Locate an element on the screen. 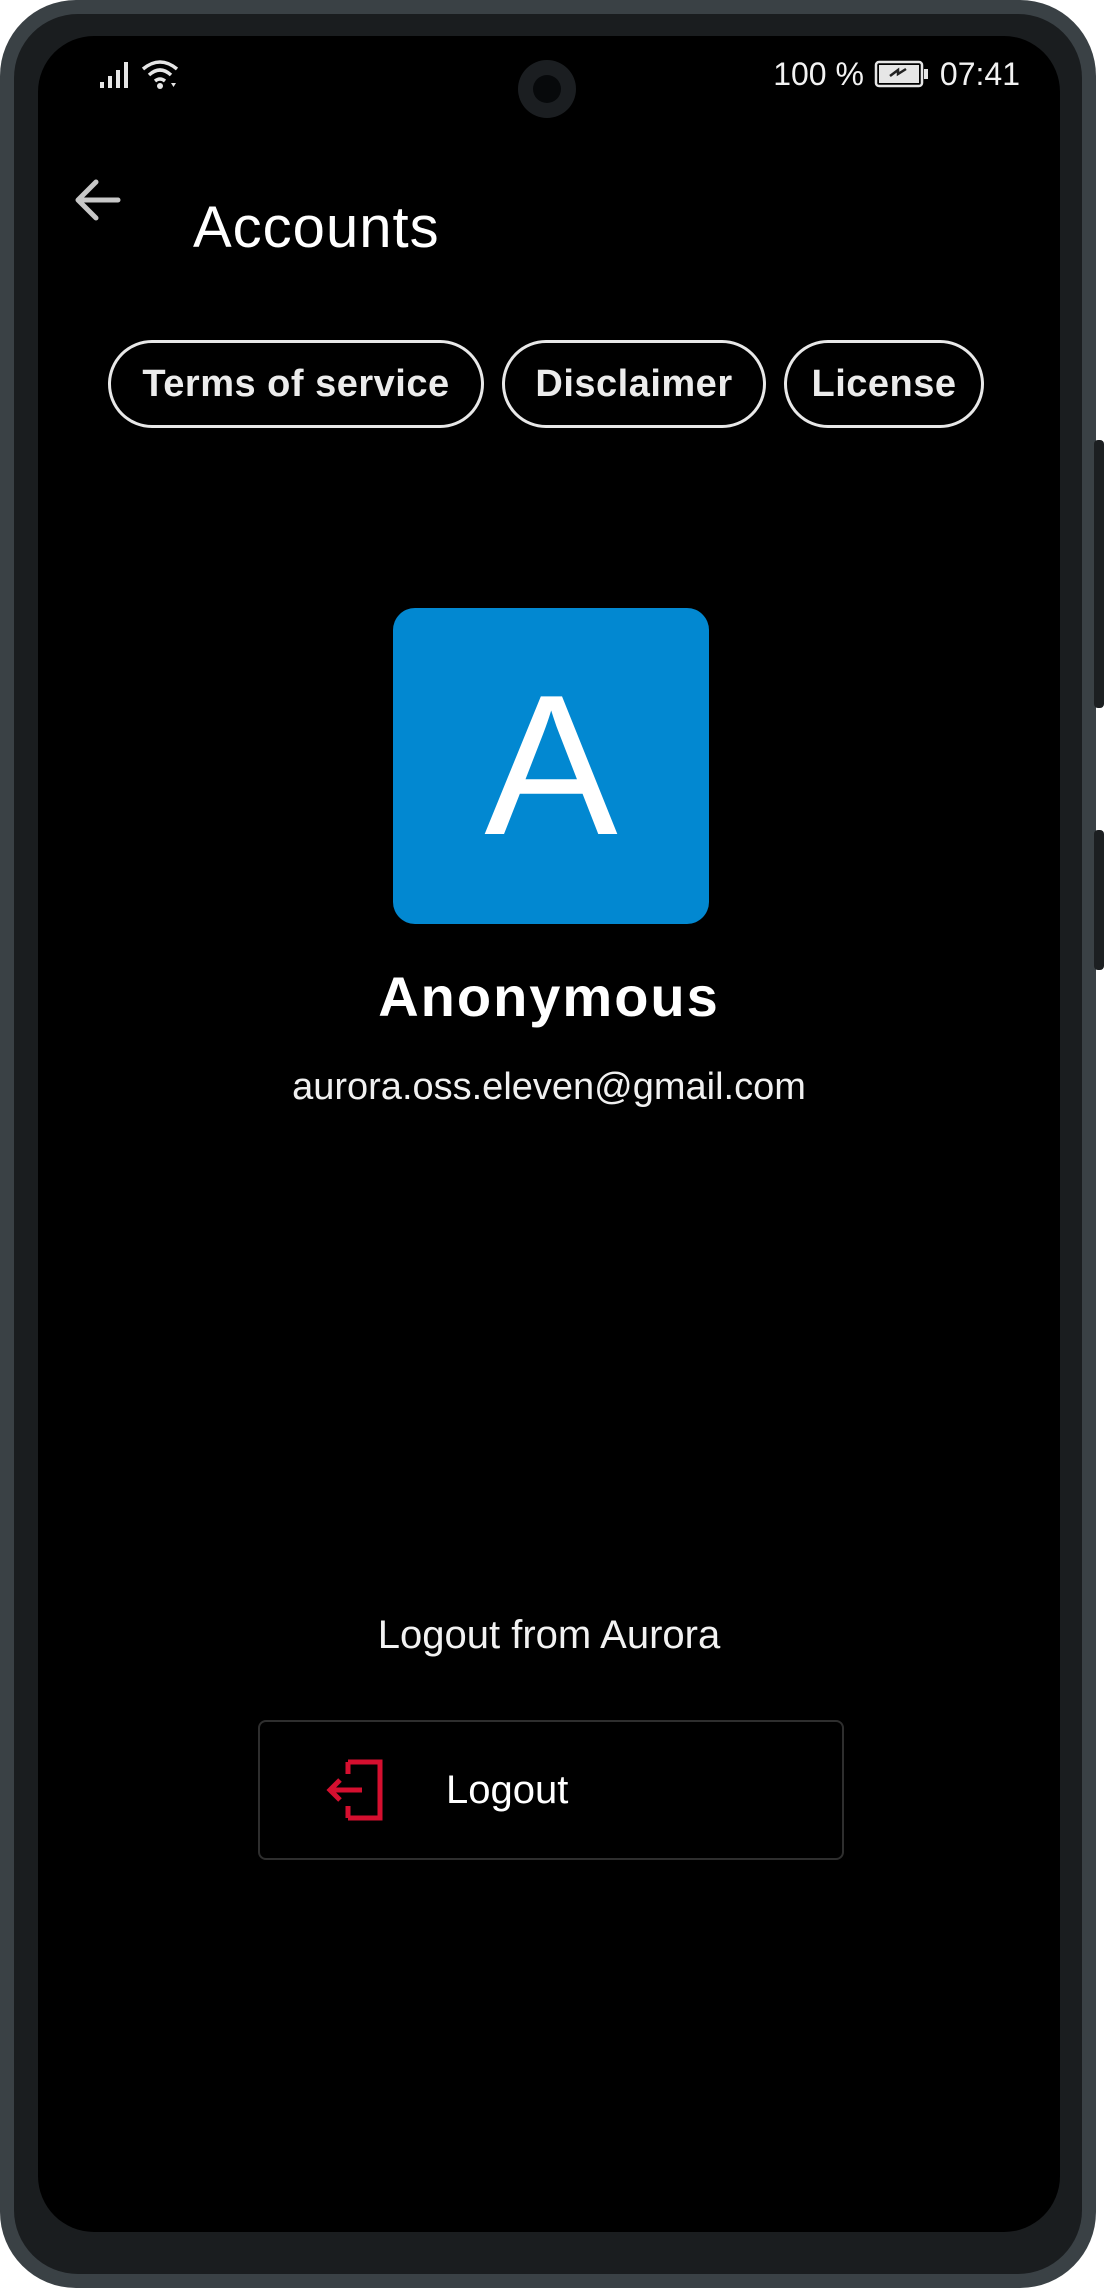  clock: 07:41 is located at coordinates (979, 73).